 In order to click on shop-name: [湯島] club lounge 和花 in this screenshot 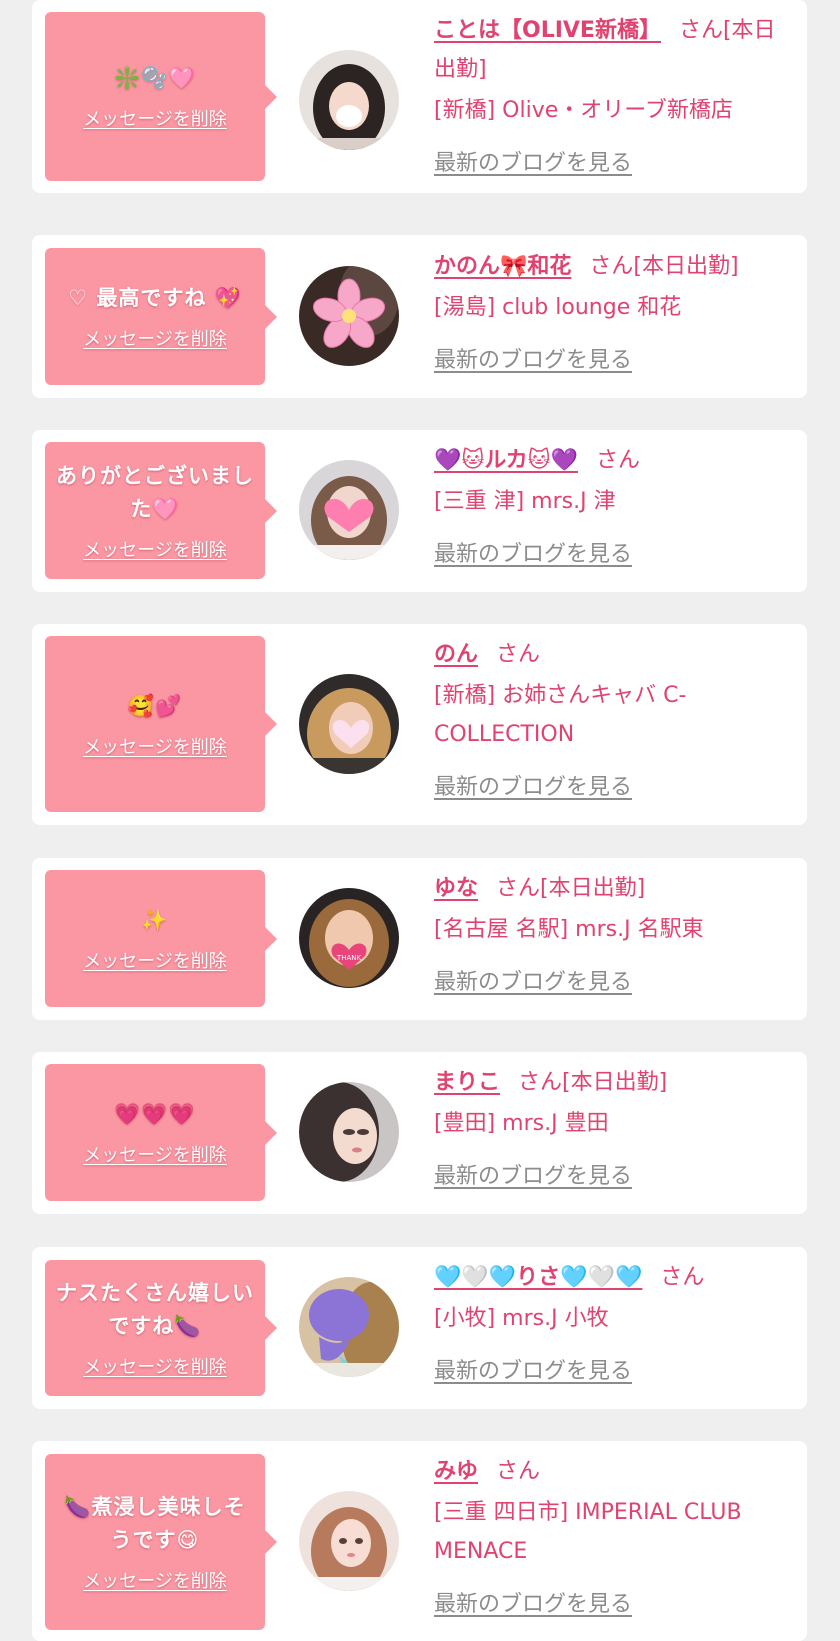, I will do `click(558, 307)`.